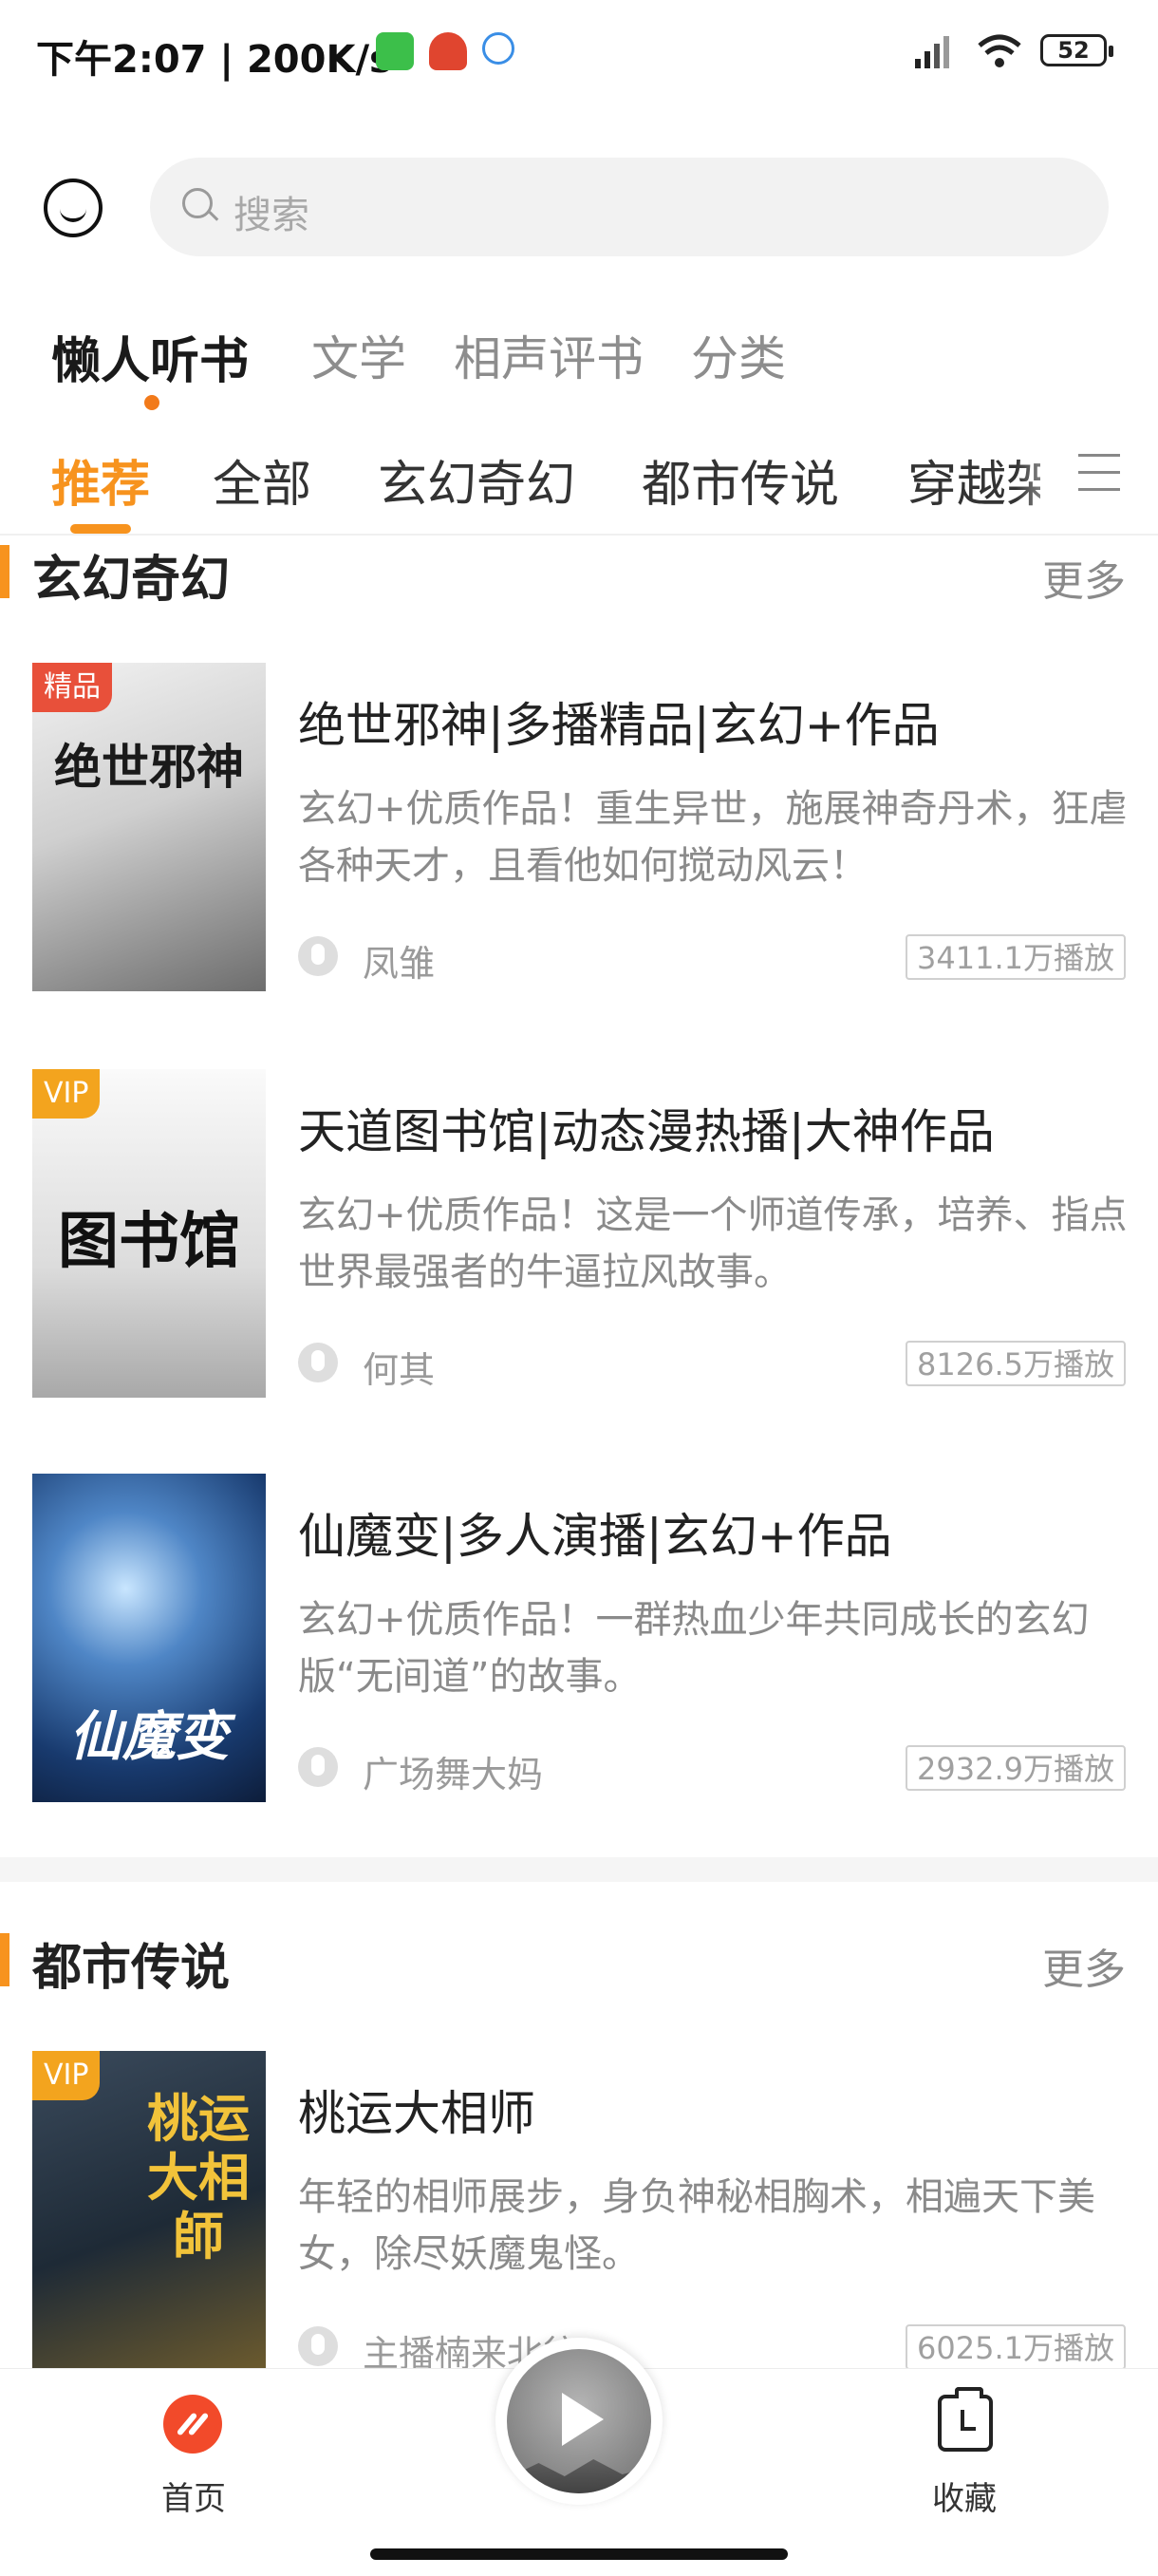  I want to click on search-placeholder: 搜索, so click(271, 215).